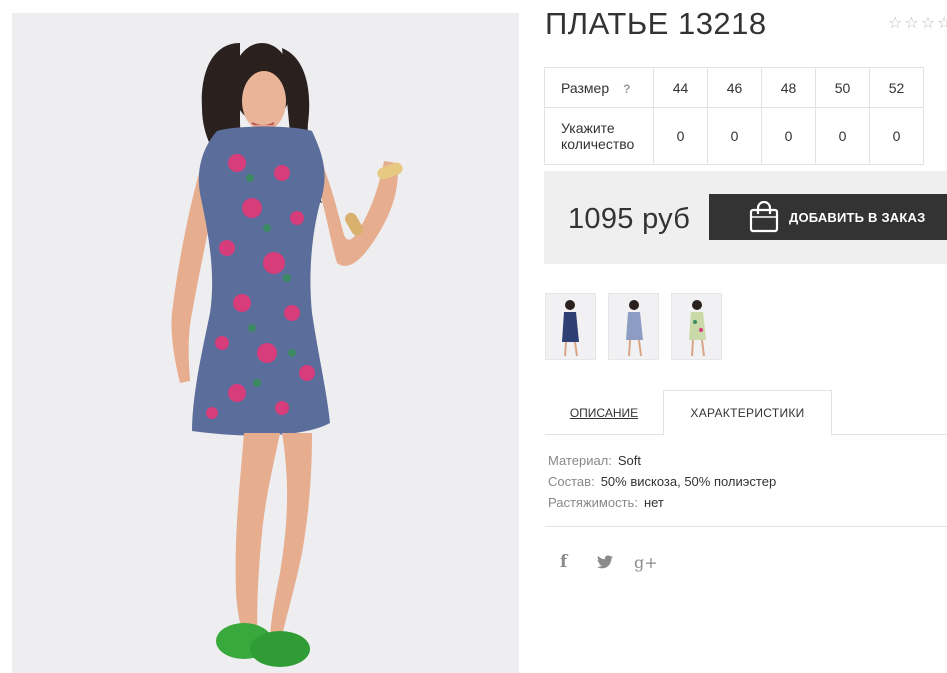 The image size is (947, 673). I want to click on size-value: 44, so click(680, 87).